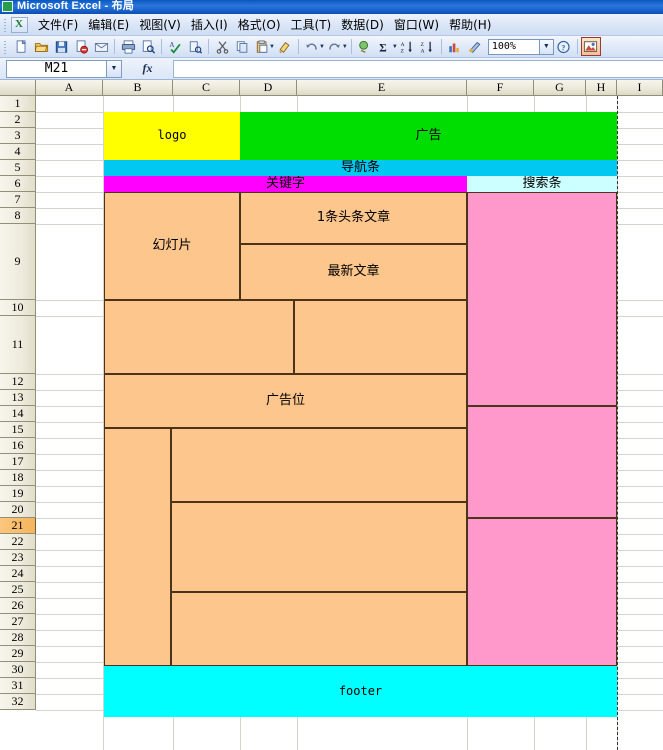  What do you see at coordinates (382, 88) in the screenshot?
I see `column-header-e: E` at bounding box center [382, 88].